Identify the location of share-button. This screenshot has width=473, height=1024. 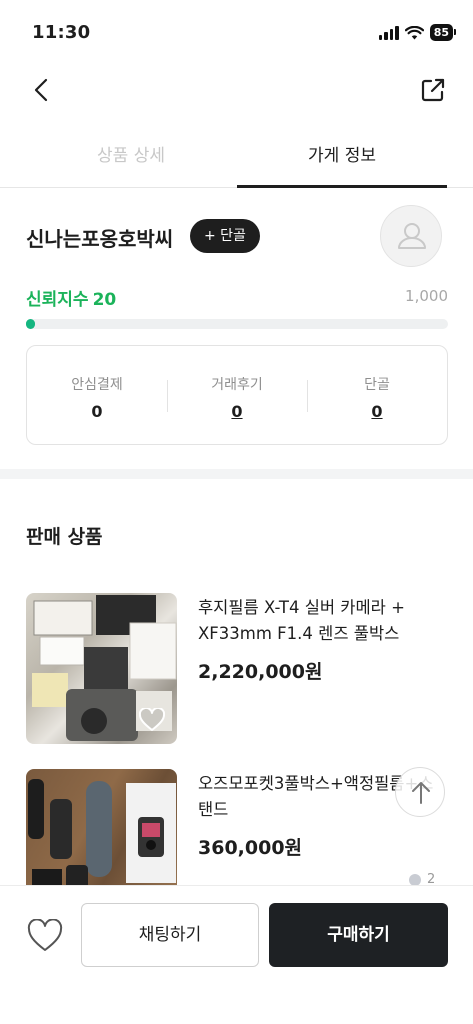
(433, 90).